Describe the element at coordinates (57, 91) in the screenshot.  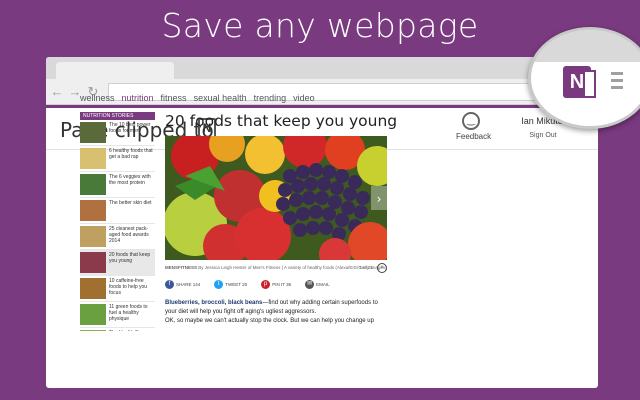
I see `back-icon: ←` at that location.